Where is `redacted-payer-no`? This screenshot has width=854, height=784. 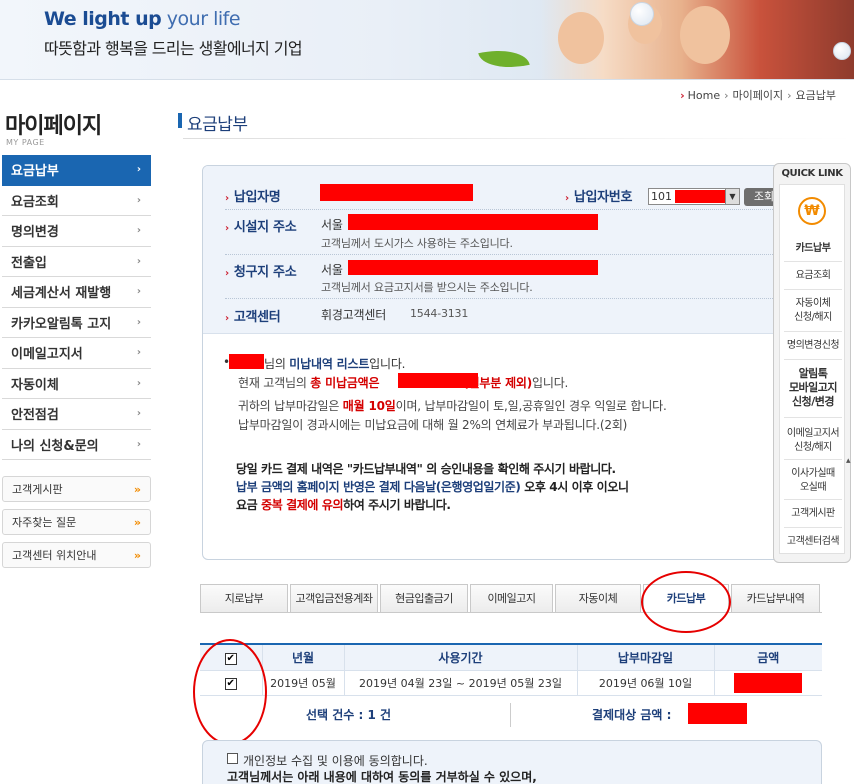
redacted-payer-no is located at coordinates (700, 196).